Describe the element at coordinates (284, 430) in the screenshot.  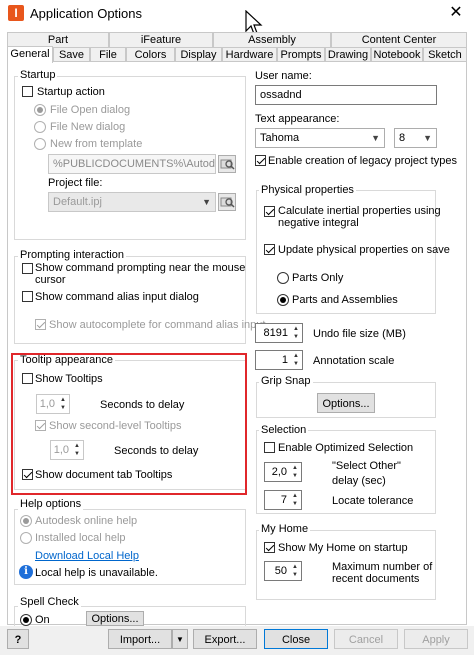
I see `selection-group-label: Selection` at that location.